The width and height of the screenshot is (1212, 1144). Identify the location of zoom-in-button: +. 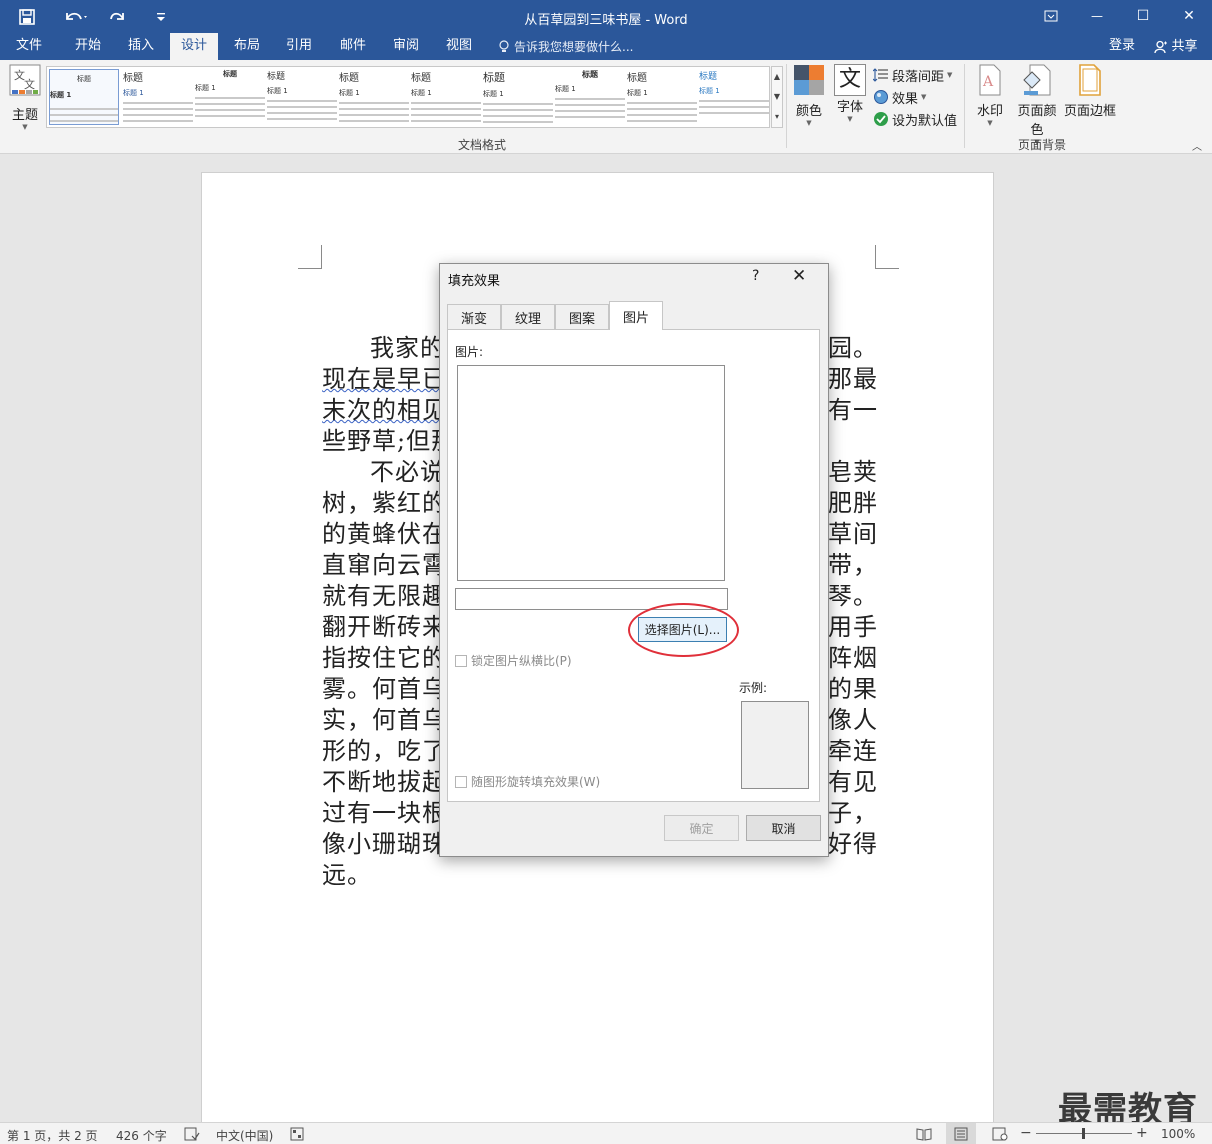
(1142, 1133).